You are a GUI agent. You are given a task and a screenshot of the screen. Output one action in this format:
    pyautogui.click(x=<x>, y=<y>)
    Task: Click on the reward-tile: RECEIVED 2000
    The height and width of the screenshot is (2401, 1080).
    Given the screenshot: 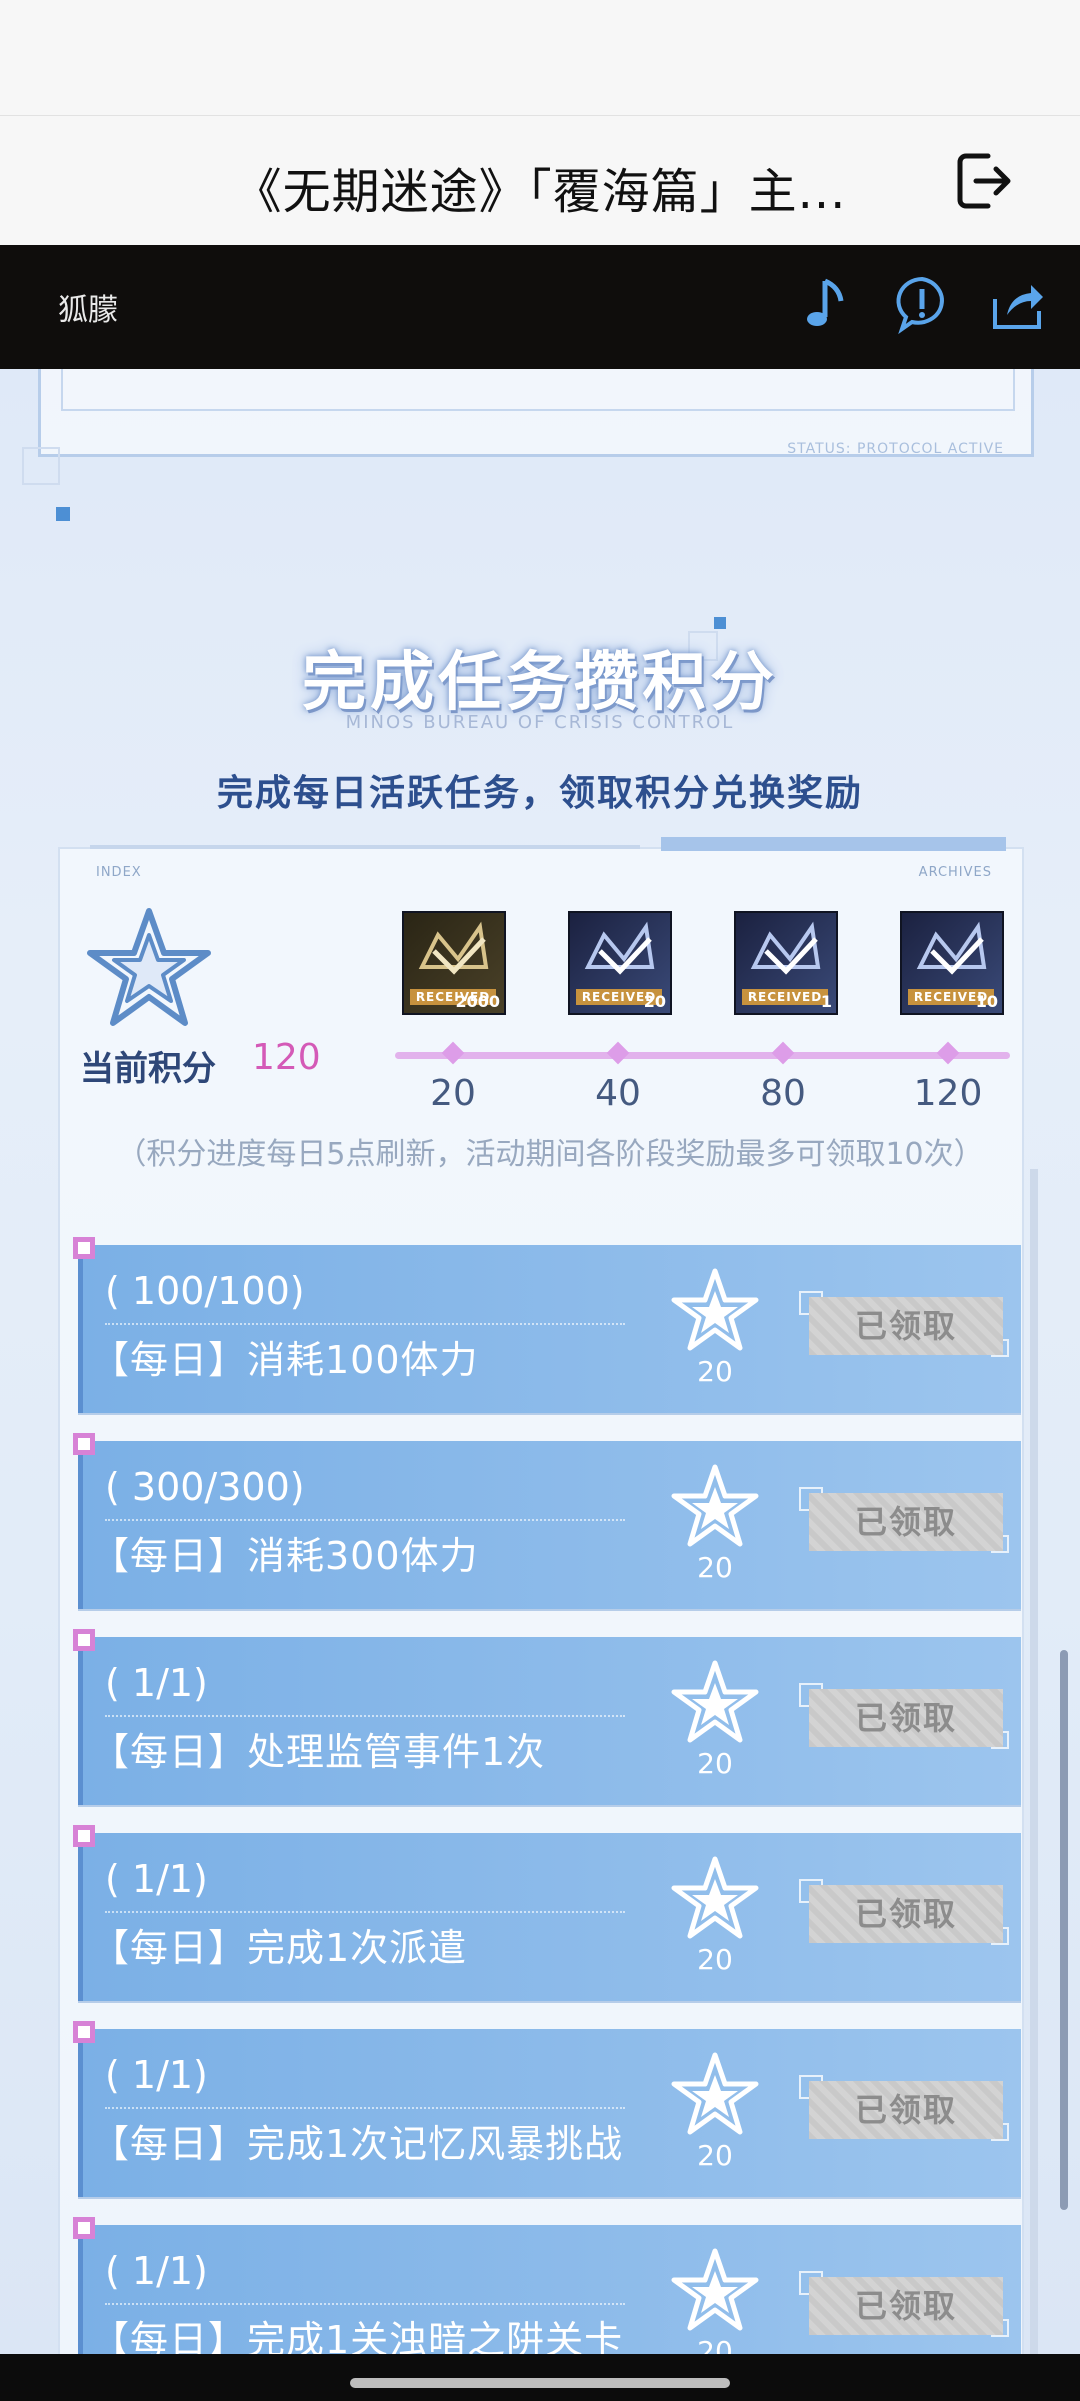 What is the action you would take?
    pyautogui.click(x=454, y=963)
    